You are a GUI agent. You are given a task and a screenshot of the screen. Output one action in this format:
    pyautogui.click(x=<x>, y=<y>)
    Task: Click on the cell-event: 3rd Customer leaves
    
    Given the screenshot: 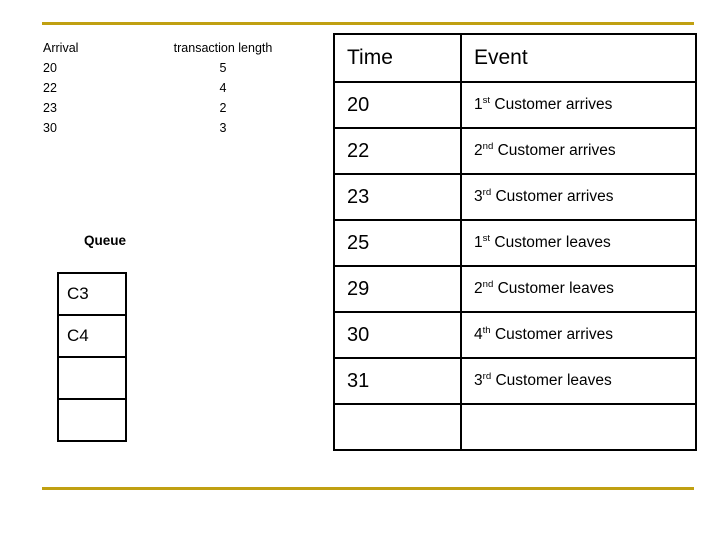 What is the action you would take?
    pyautogui.click(x=578, y=381)
    